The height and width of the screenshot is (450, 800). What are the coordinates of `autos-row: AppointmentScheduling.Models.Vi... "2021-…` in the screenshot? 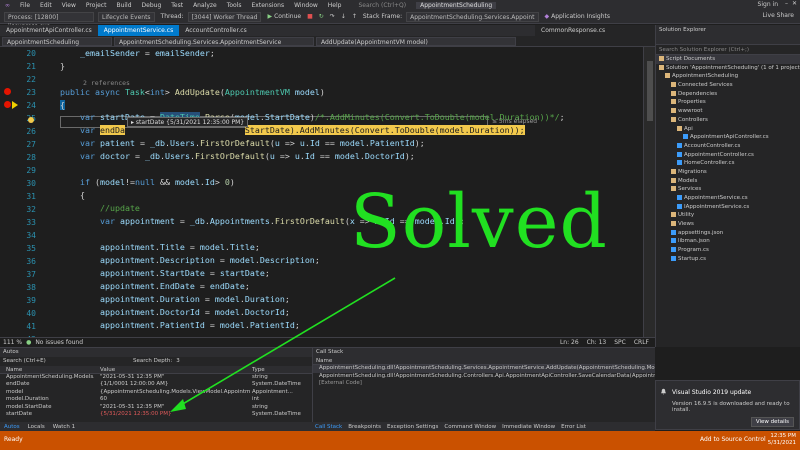 It's located at (156, 377).